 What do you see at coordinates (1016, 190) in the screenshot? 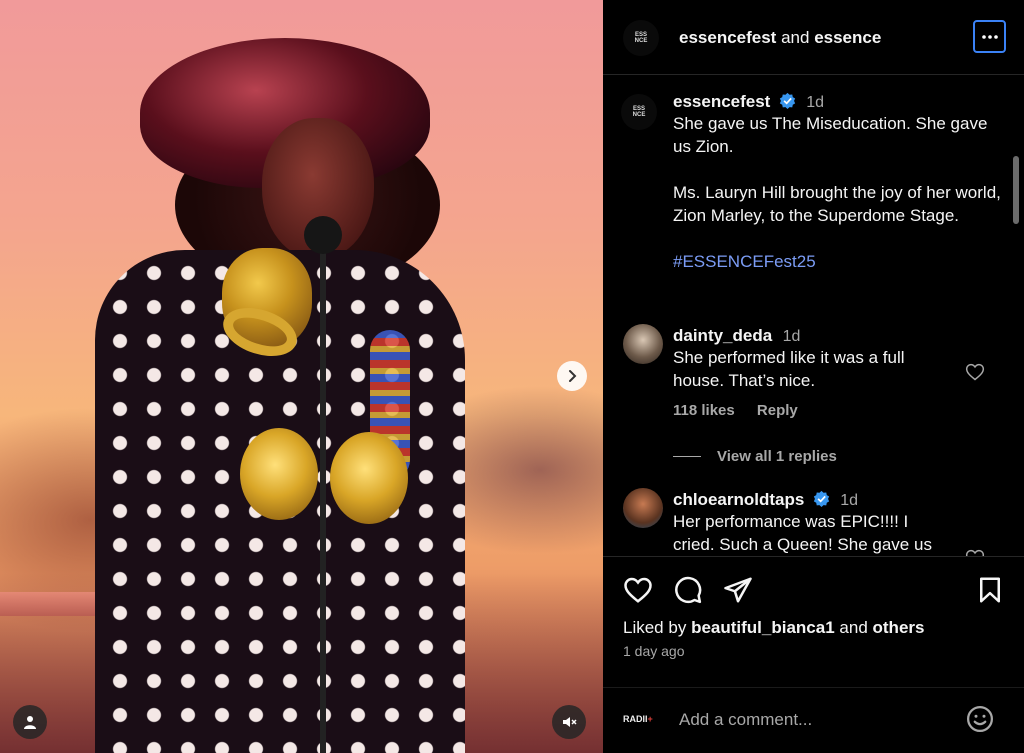
I see `comments-scrollbar` at bounding box center [1016, 190].